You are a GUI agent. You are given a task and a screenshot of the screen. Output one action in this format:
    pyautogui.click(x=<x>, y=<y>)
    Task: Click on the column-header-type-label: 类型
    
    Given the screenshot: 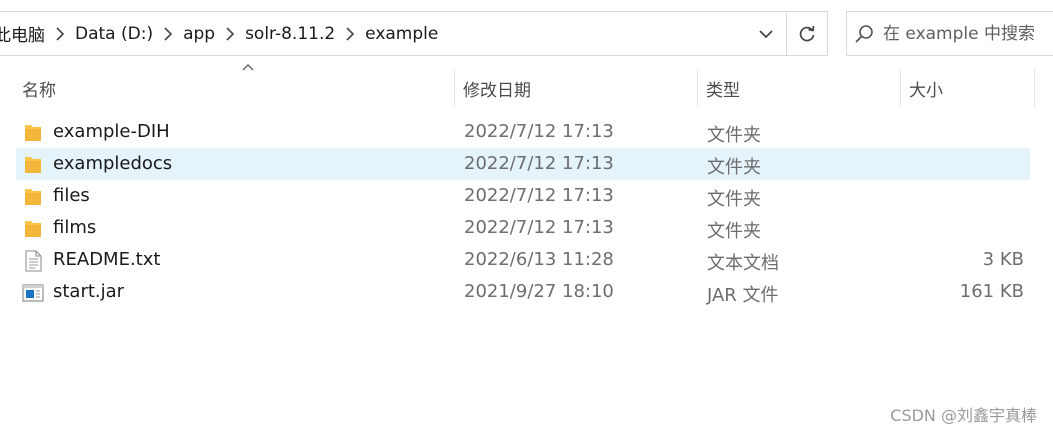 What is the action you would take?
    pyautogui.click(x=723, y=90)
    